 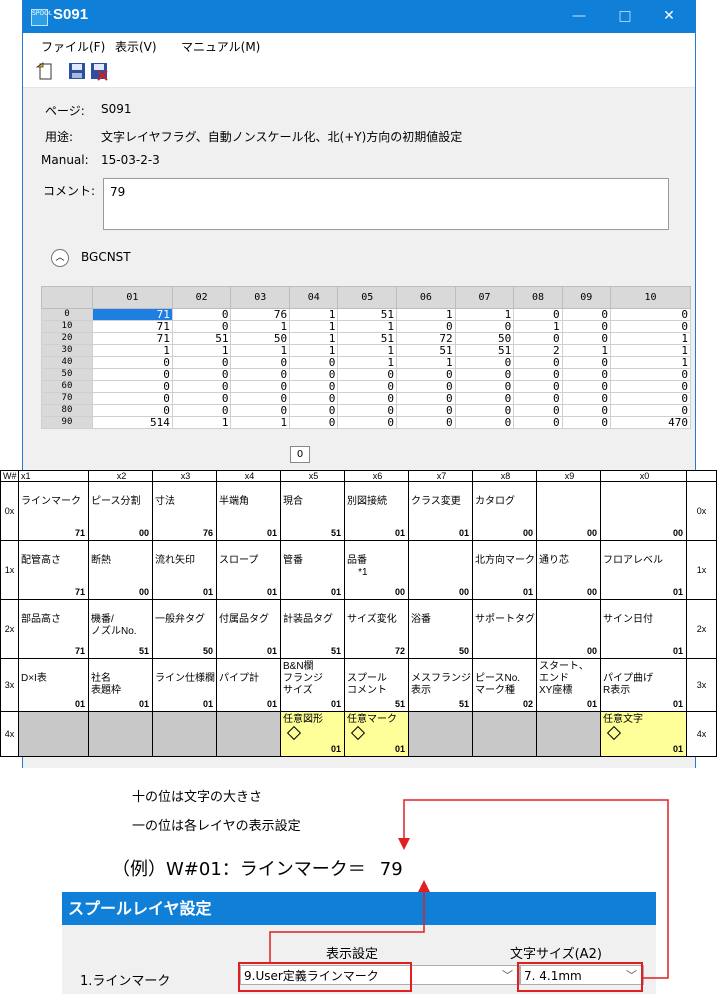 What do you see at coordinates (220, 46) in the screenshot?
I see `menu-manual: マニュアル(M)` at bounding box center [220, 46].